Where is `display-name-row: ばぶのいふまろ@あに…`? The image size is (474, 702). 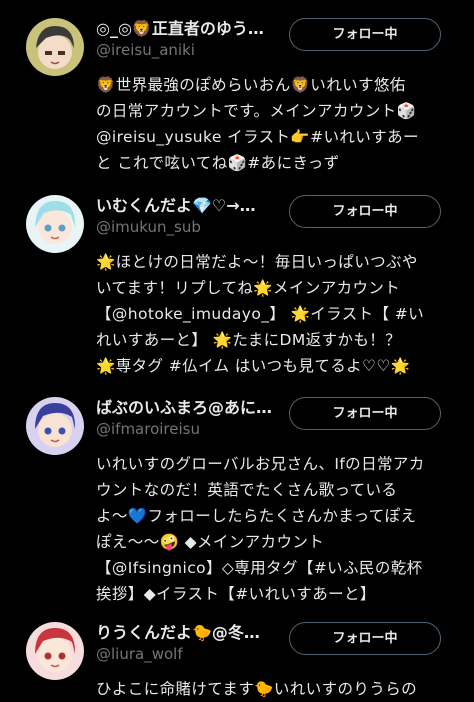 display-name-row: ばぶのいふまろ@あに… is located at coordinates (191, 408).